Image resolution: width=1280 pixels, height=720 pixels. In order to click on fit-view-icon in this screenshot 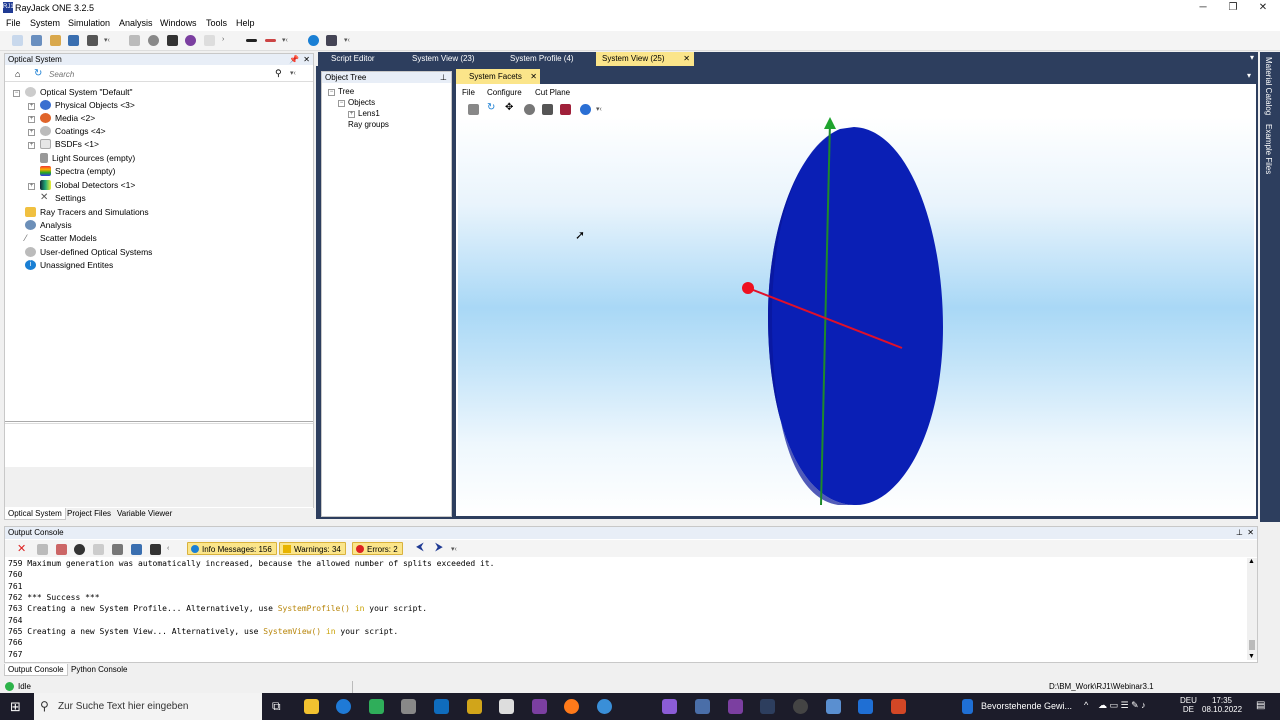, I will do `click(473, 109)`.